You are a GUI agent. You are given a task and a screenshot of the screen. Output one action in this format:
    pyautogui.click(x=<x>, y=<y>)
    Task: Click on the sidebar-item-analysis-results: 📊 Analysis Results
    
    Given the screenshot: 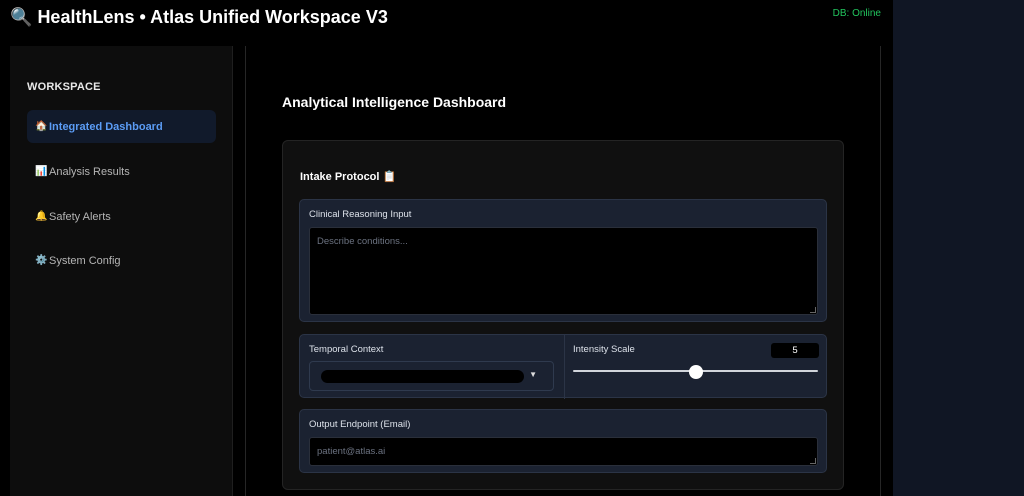 What is the action you would take?
    pyautogui.click(x=121, y=171)
    